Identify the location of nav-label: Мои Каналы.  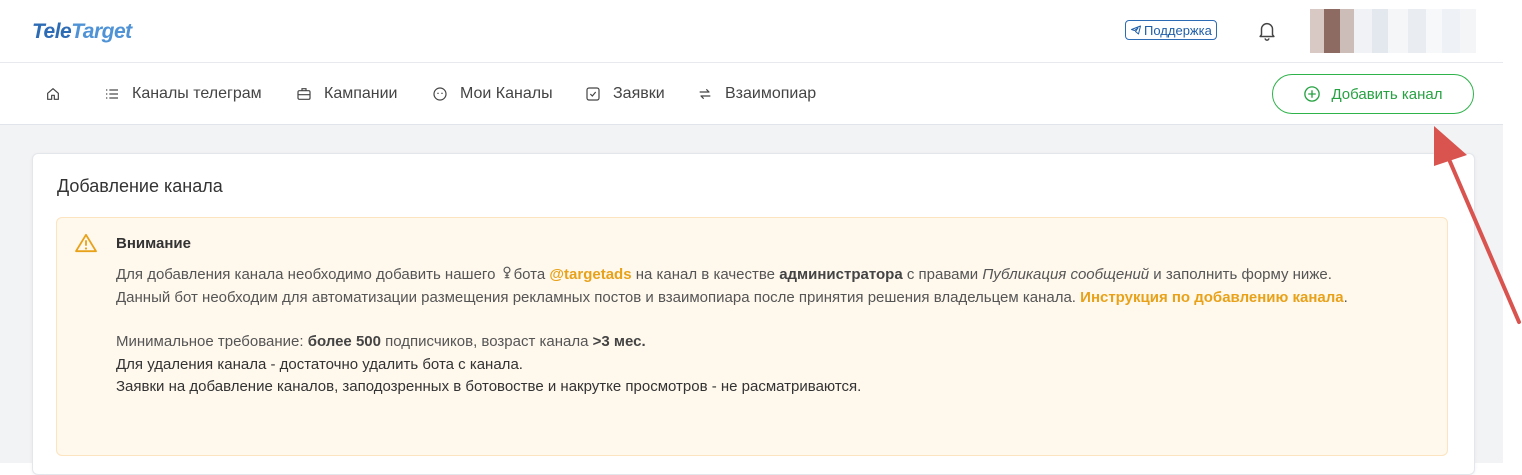
(506, 93).